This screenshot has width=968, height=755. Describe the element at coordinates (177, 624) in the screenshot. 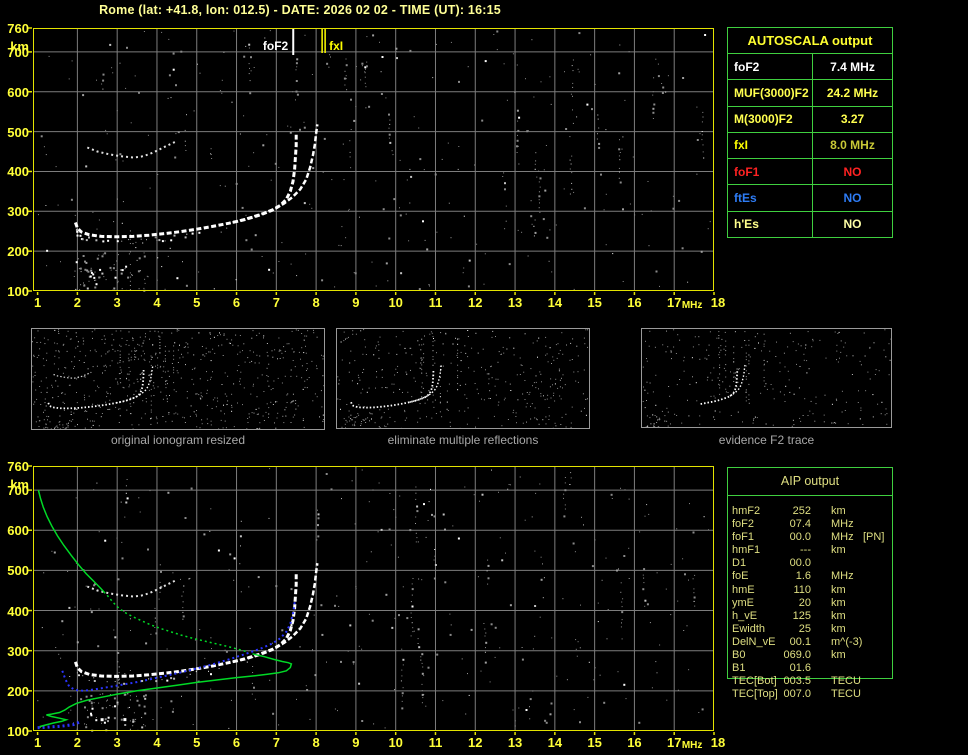

I see `trace-electron-density-profile-valley-extrapolated-` at that location.